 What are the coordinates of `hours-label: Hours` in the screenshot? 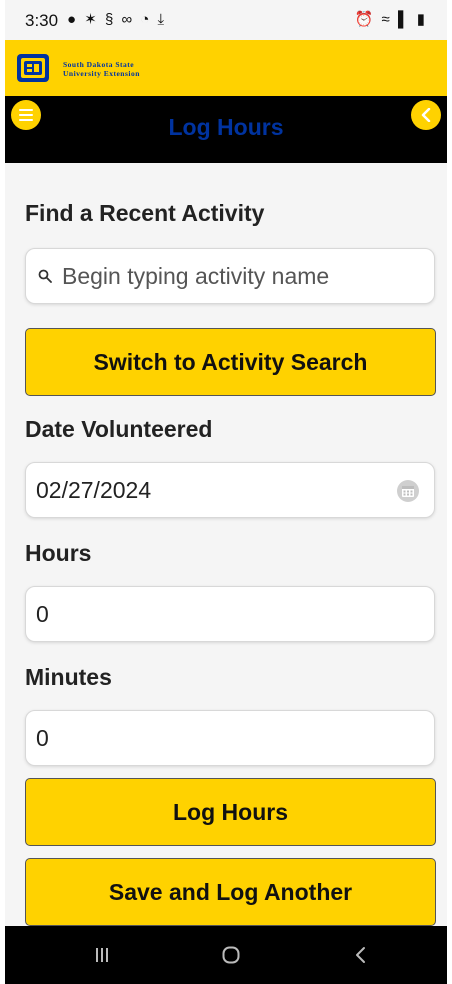 It's located at (58, 553).